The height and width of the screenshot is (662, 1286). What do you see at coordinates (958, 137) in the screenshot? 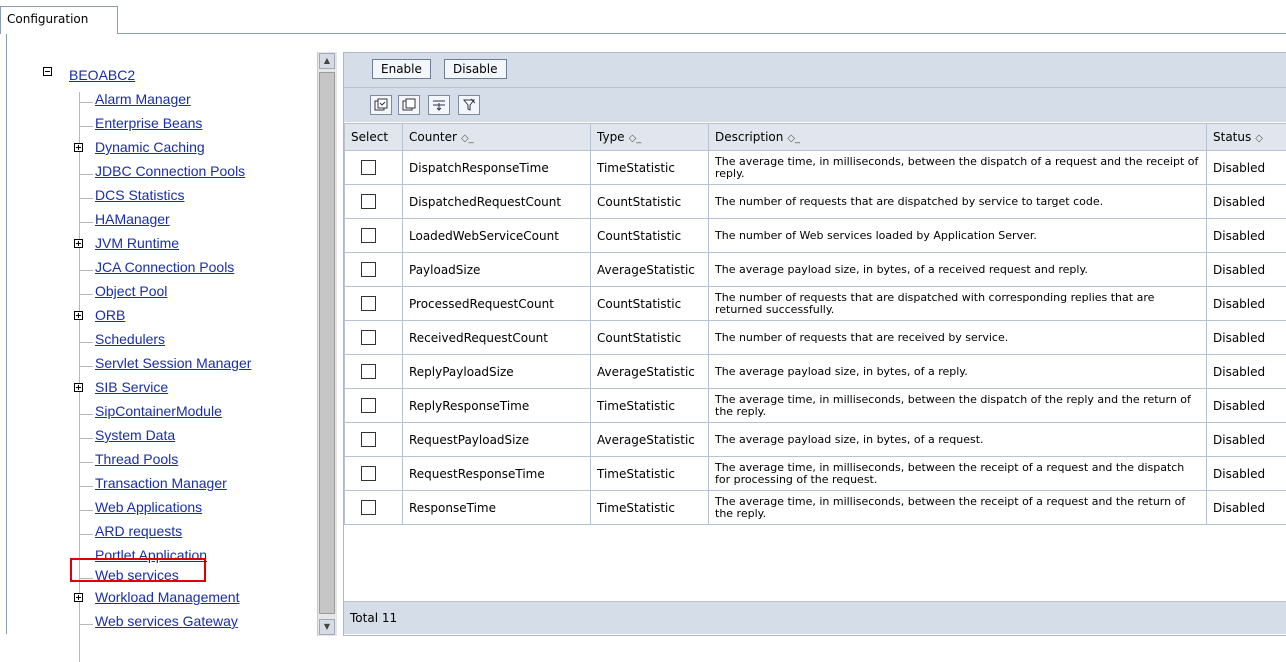
I see `description-header: Description◇_` at bounding box center [958, 137].